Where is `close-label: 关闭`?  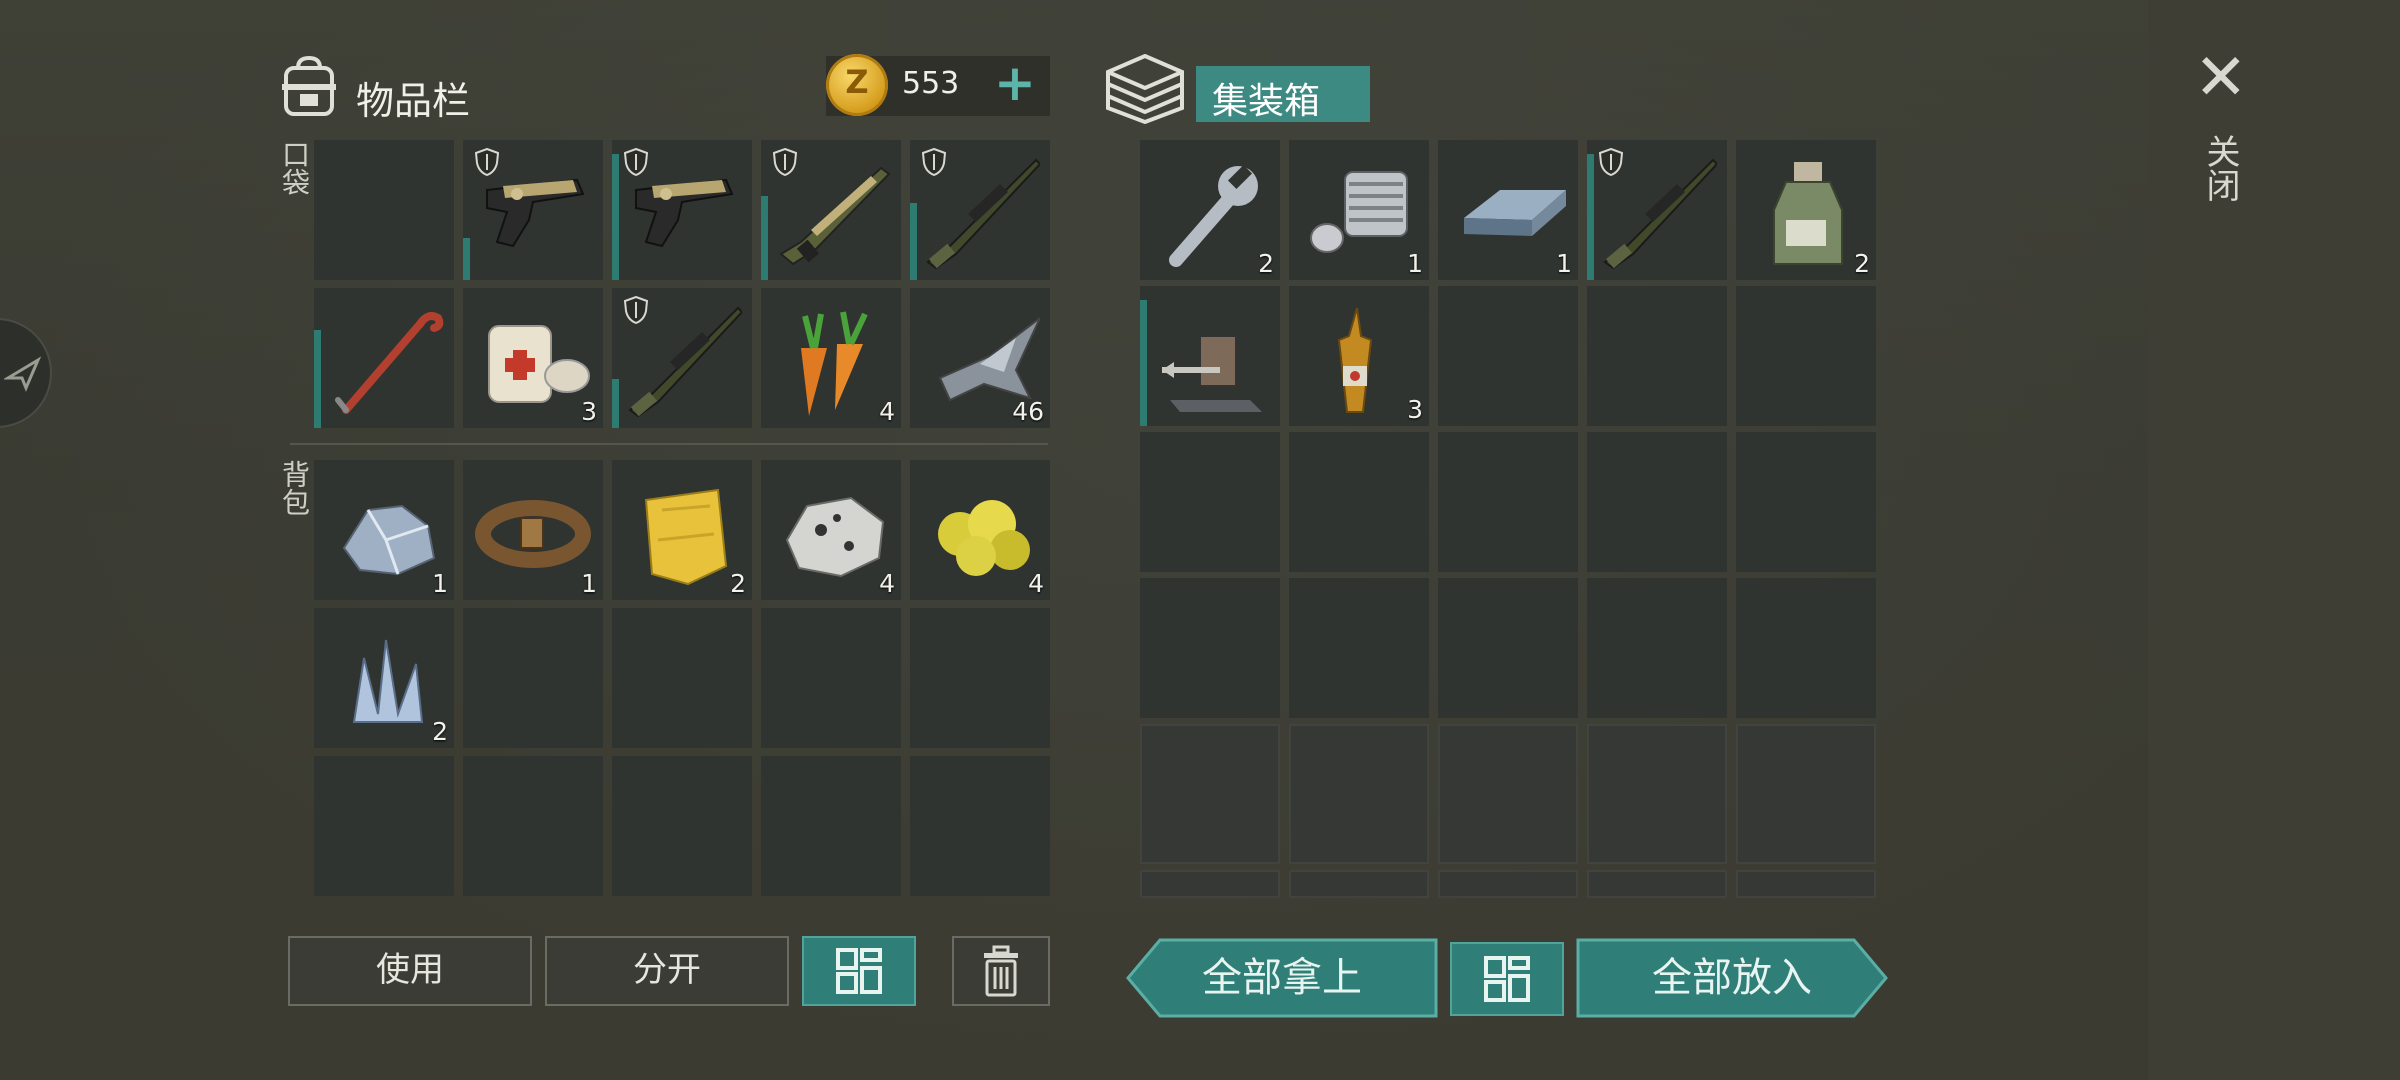
close-label: 关闭 is located at coordinates (2220, 168).